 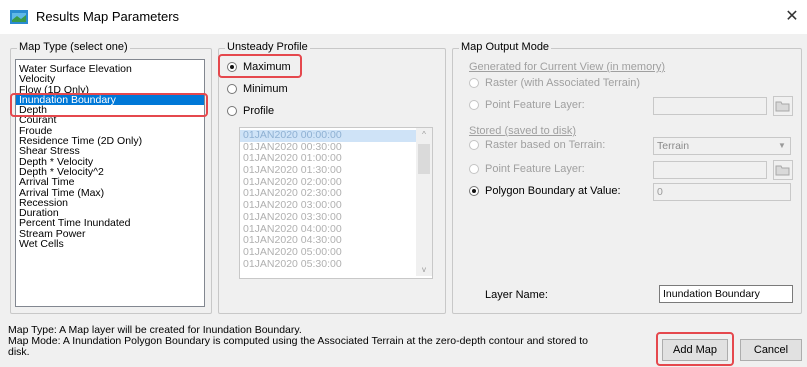 What do you see at coordinates (474, 105) in the screenshot?
I see `point-feature-radio-1-dot` at bounding box center [474, 105].